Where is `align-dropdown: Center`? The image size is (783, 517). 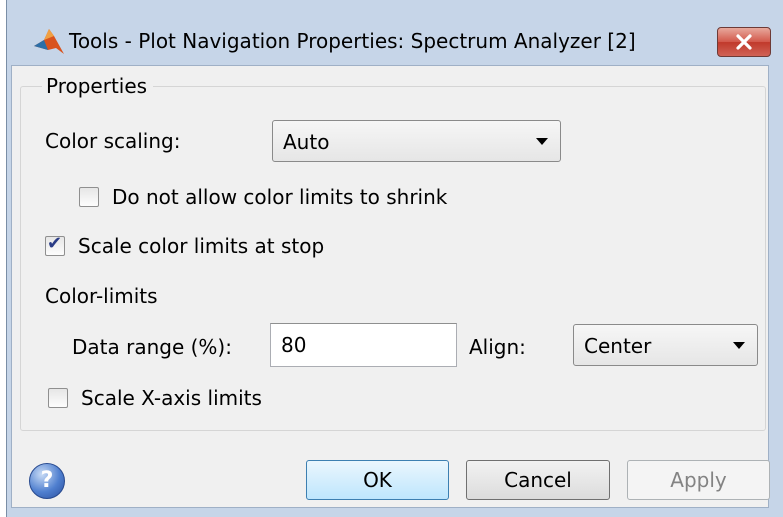
align-dropdown: Center is located at coordinates (665, 345).